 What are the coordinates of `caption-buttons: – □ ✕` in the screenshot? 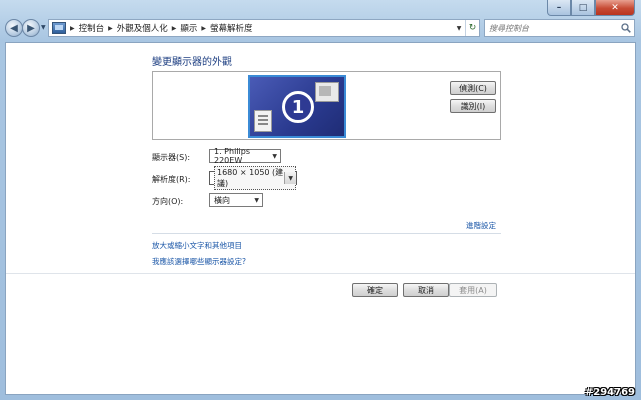 It's located at (591, 8).